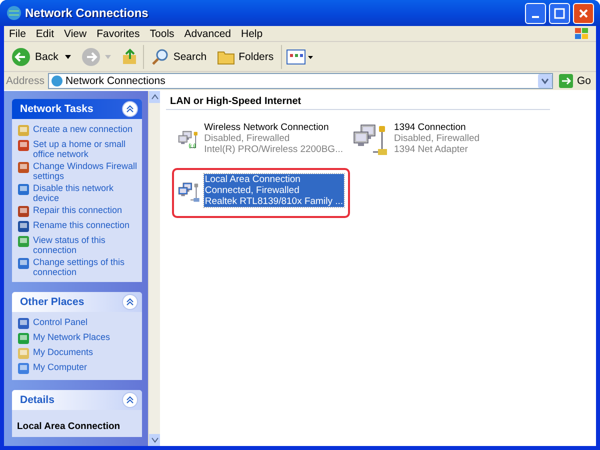 This screenshot has width=600, height=450. I want to click on close-icon, so click(583, 13).